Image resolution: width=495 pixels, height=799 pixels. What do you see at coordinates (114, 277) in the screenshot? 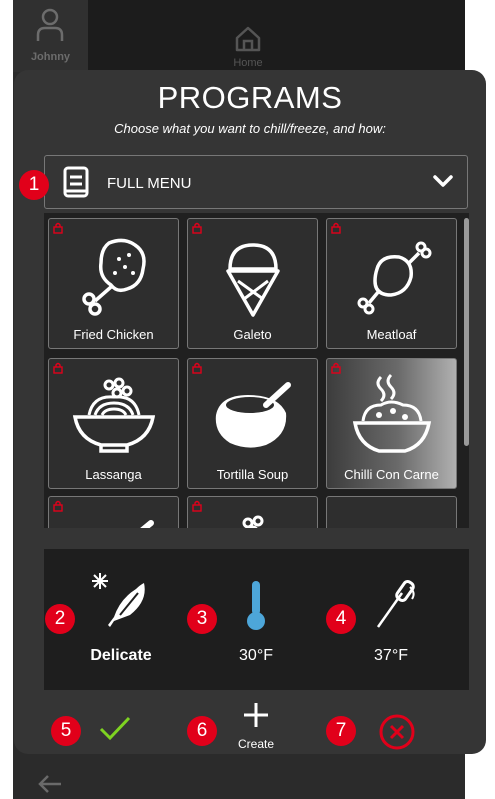
I see `fried-chicken-icon` at bounding box center [114, 277].